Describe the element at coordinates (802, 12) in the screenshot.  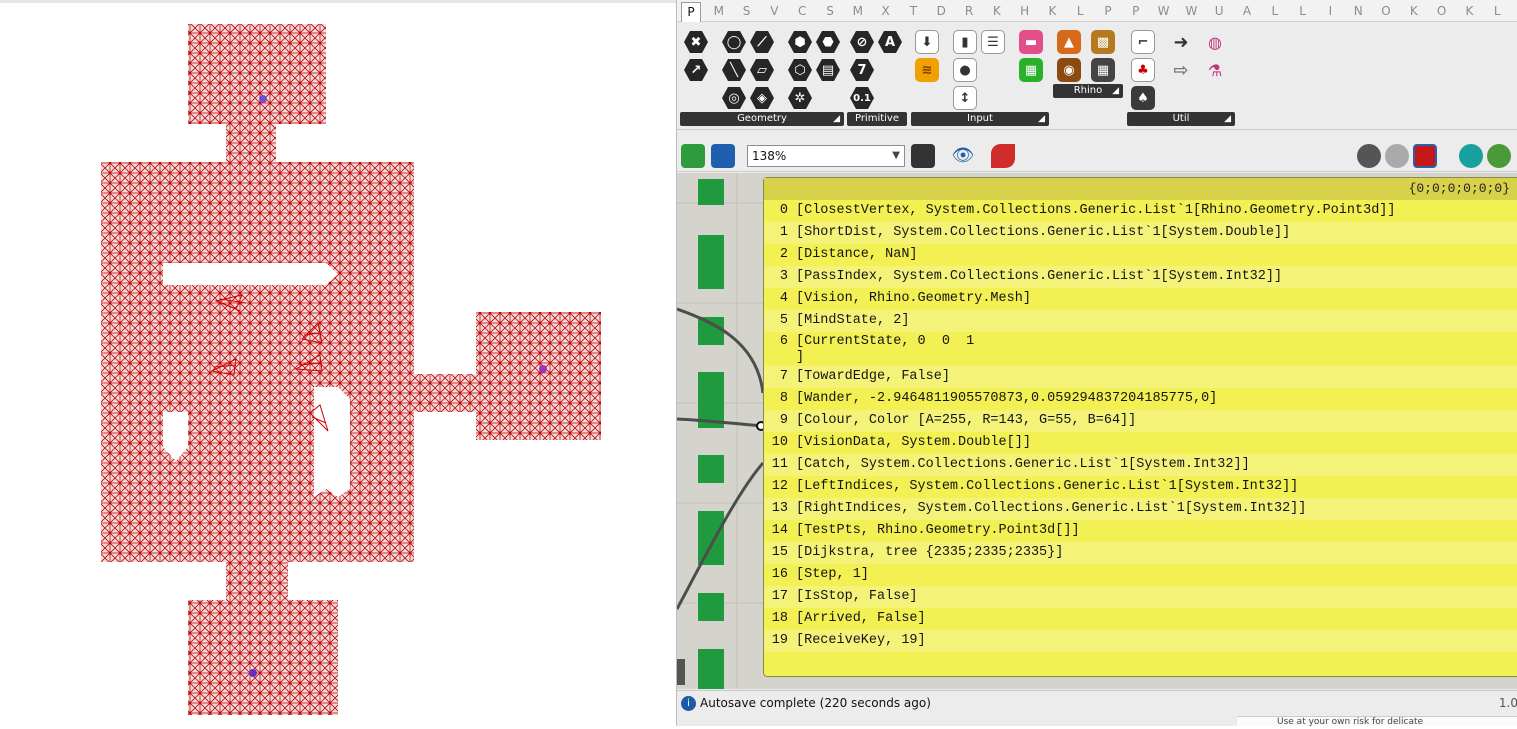
I see `tab-c-4: C` at that location.